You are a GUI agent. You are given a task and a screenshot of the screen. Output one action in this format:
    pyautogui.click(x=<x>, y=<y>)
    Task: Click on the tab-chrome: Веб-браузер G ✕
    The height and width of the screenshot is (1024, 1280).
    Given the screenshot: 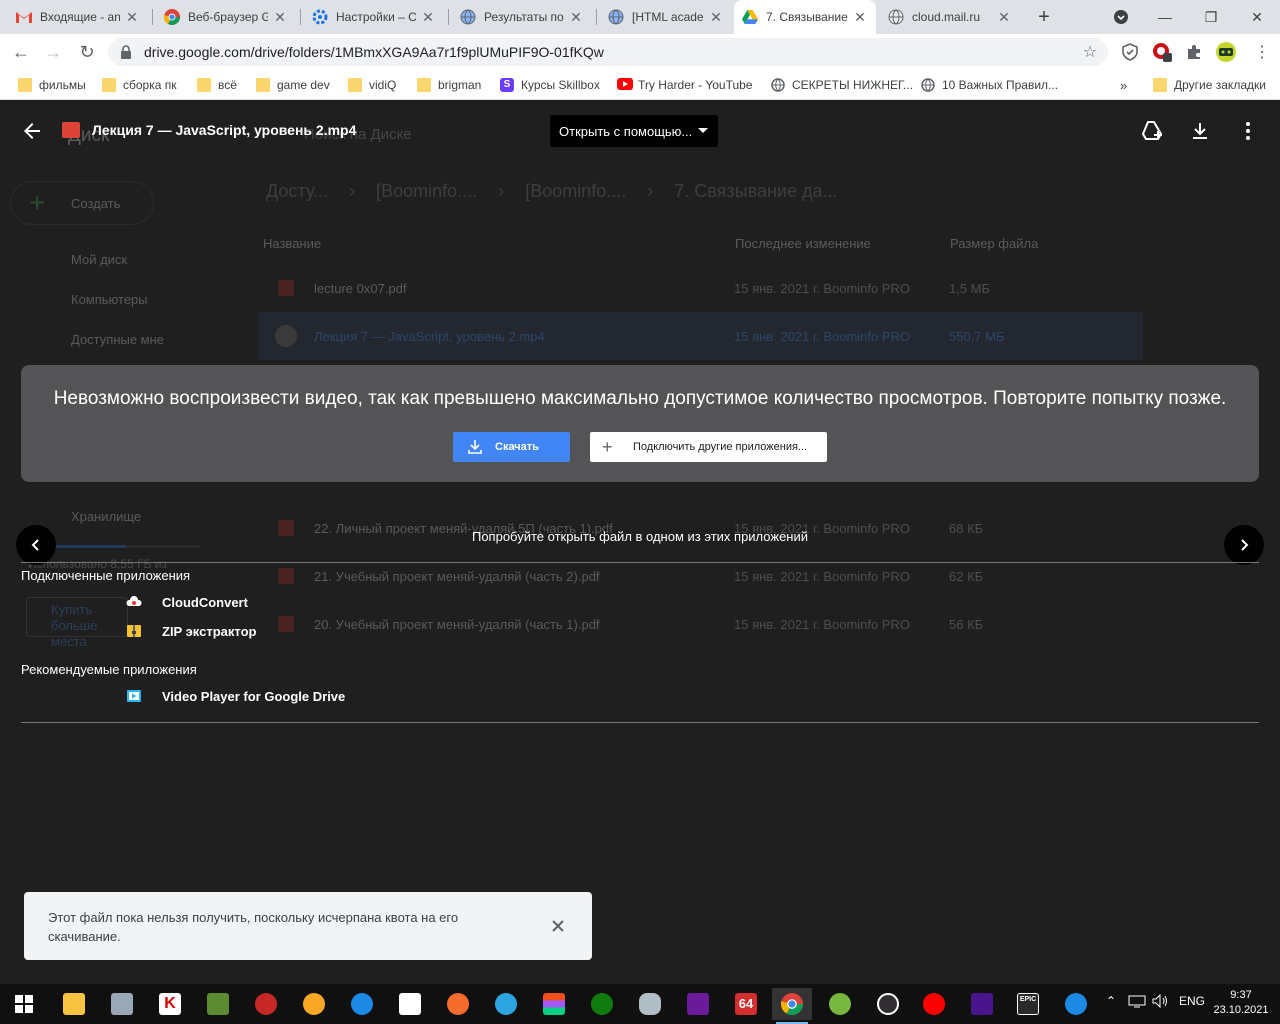 What is the action you would take?
    pyautogui.click(x=226, y=17)
    